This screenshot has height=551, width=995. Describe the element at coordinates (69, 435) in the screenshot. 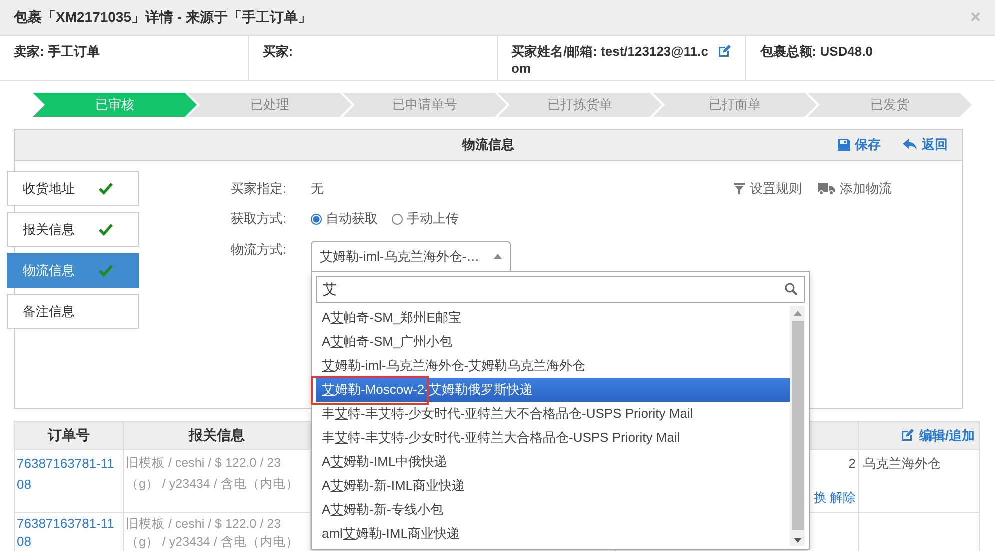

I see `column-header: 订单号` at that location.